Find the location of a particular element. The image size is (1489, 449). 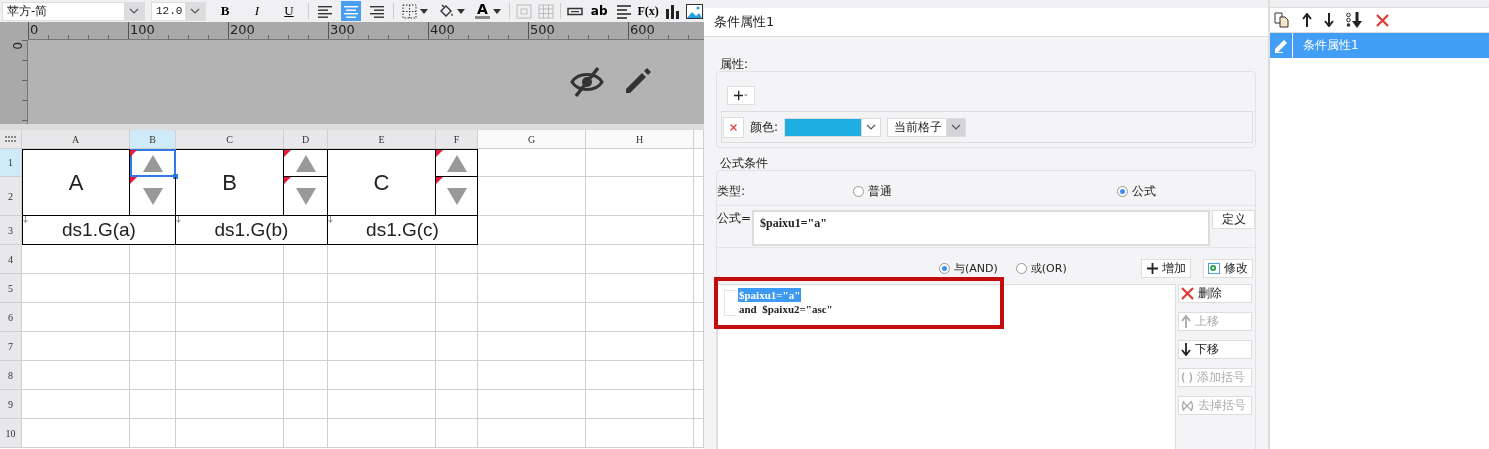

table-cell: B is located at coordinates (230, 182).